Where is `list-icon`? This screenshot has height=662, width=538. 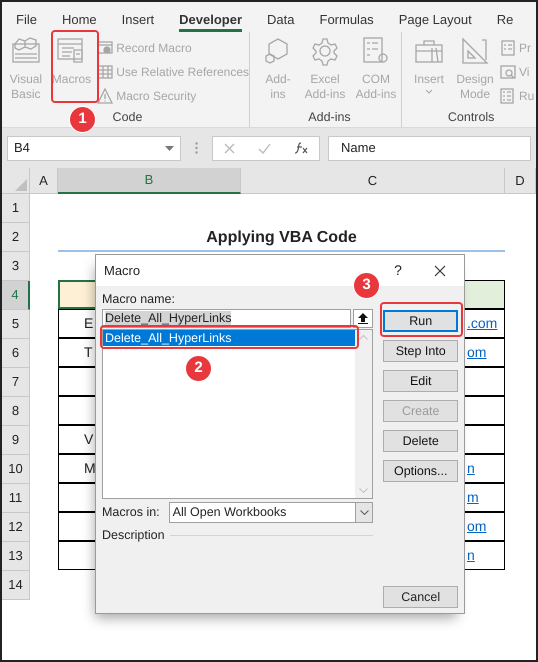
list-icon is located at coordinates (508, 96).